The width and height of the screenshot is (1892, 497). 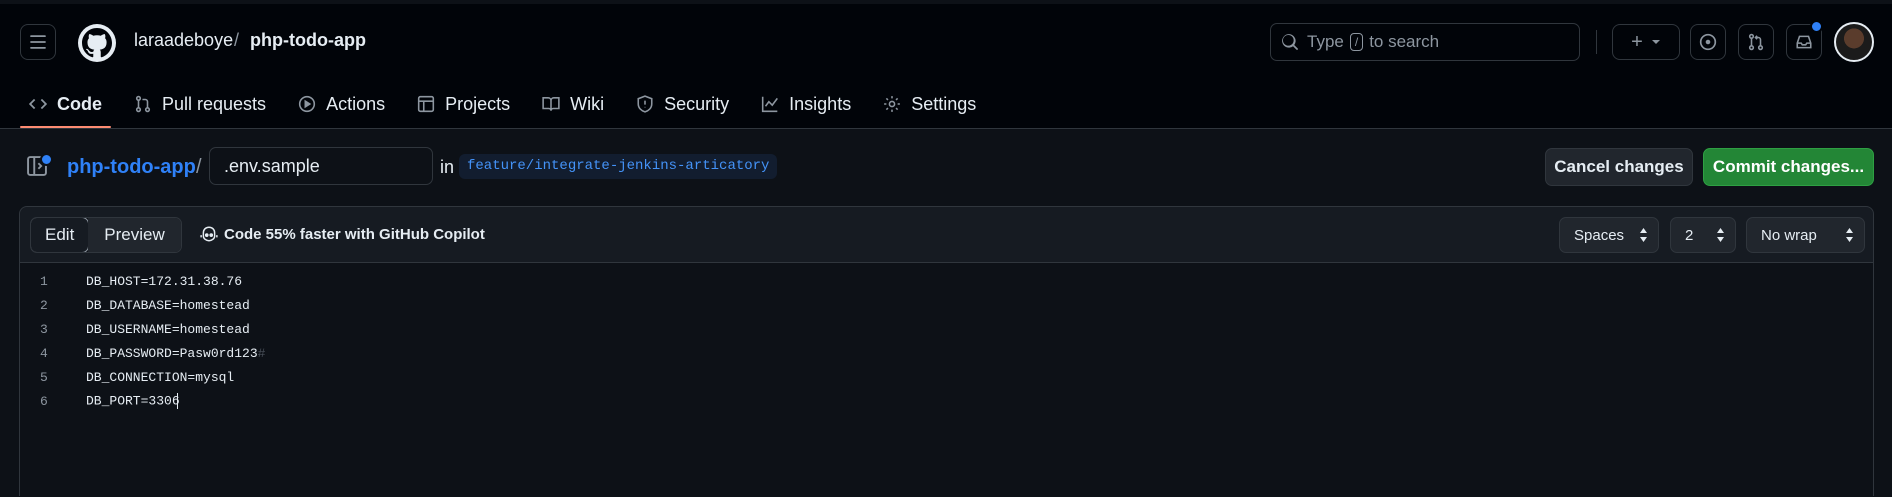 What do you see at coordinates (551, 104) in the screenshot?
I see `book-icon` at bounding box center [551, 104].